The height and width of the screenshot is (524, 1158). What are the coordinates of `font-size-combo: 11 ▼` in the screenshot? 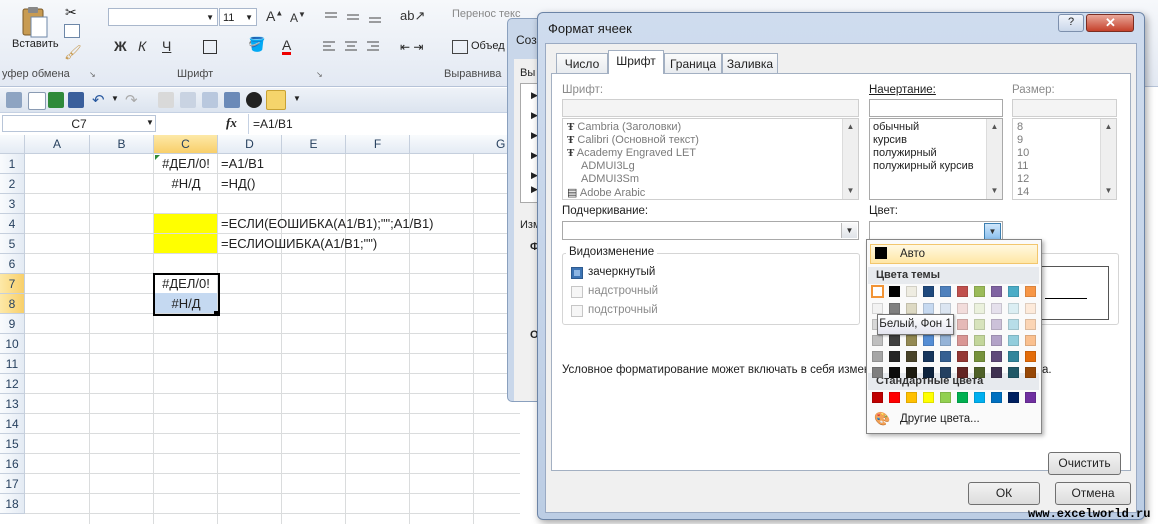 It's located at (238, 17).